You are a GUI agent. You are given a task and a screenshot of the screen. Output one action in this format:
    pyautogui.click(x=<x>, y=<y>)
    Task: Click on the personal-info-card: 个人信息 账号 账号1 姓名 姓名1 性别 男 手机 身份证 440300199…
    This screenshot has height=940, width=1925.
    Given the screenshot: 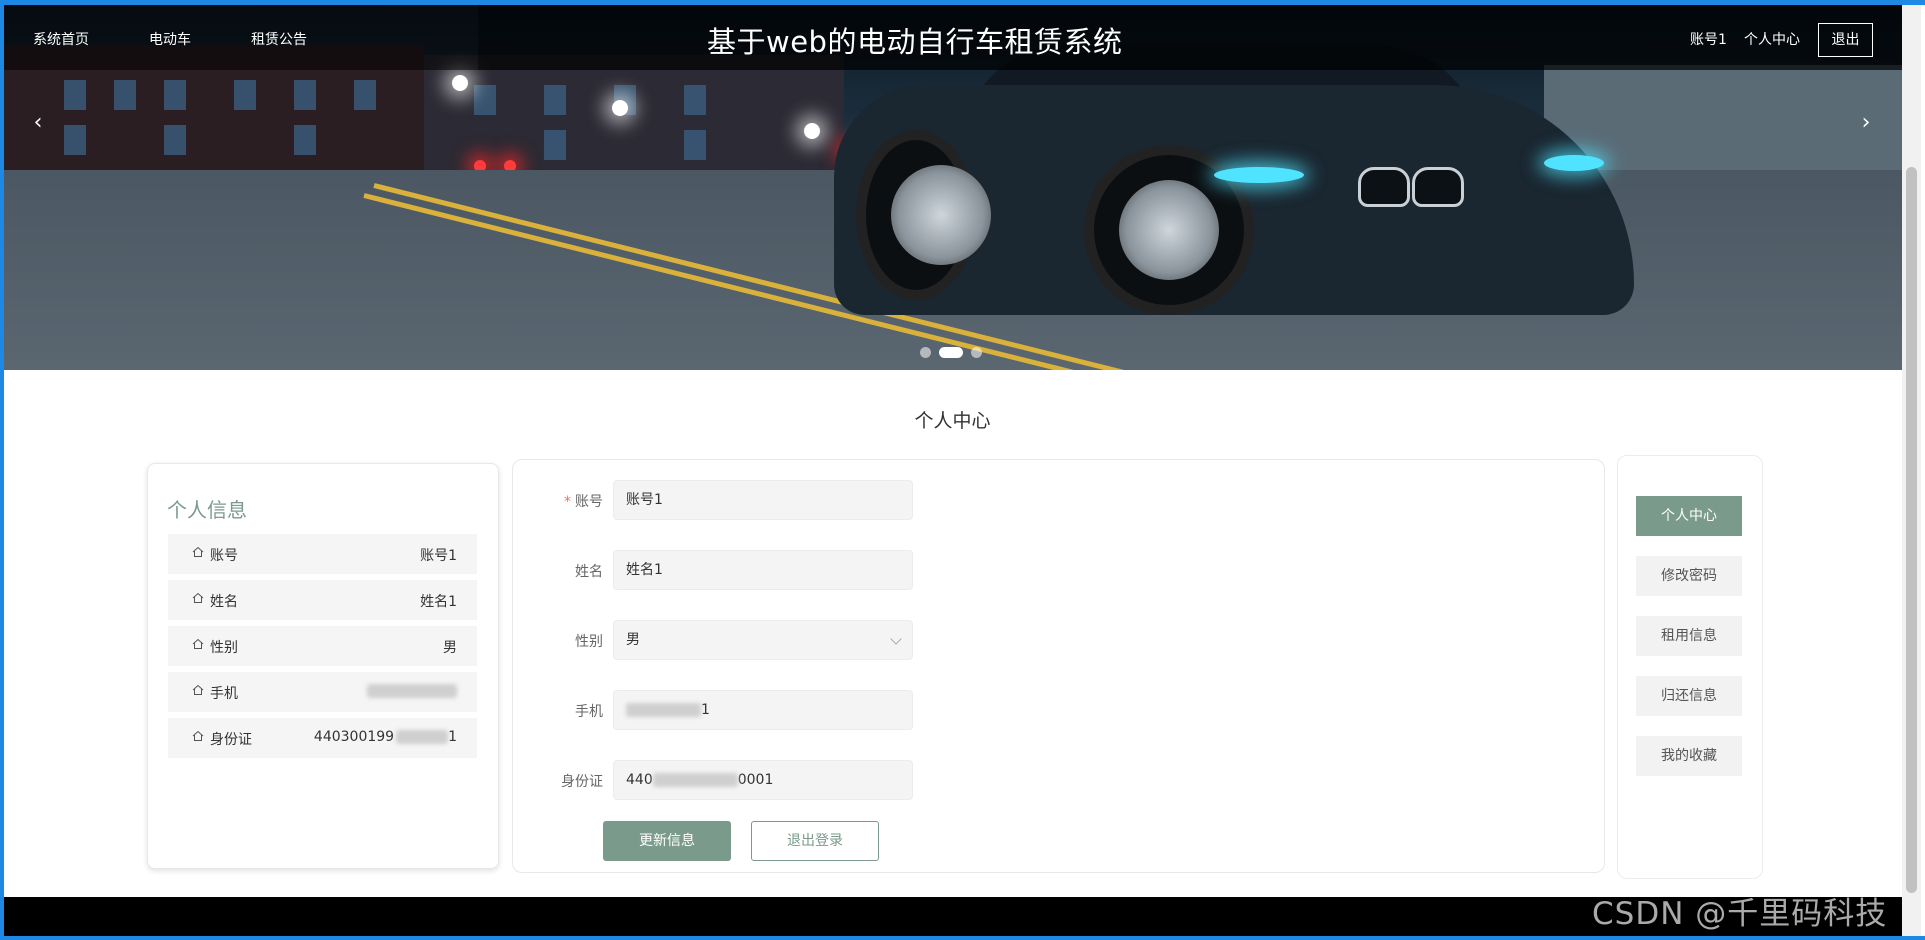 What is the action you would take?
    pyautogui.click(x=323, y=666)
    